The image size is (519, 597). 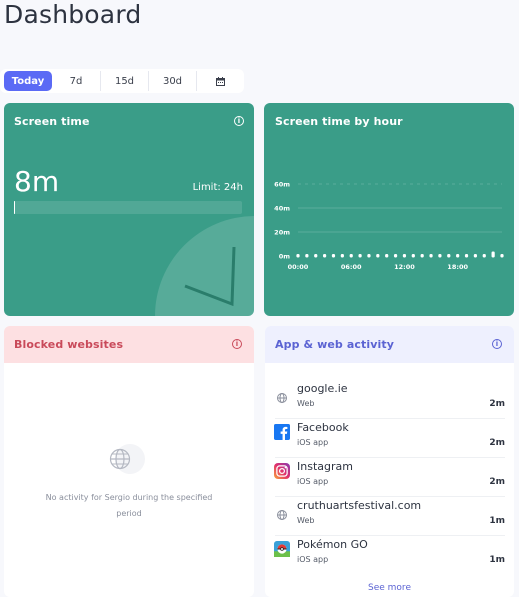 I want to click on blocked-header: Blocked websites i, so click(x=129, y=344).